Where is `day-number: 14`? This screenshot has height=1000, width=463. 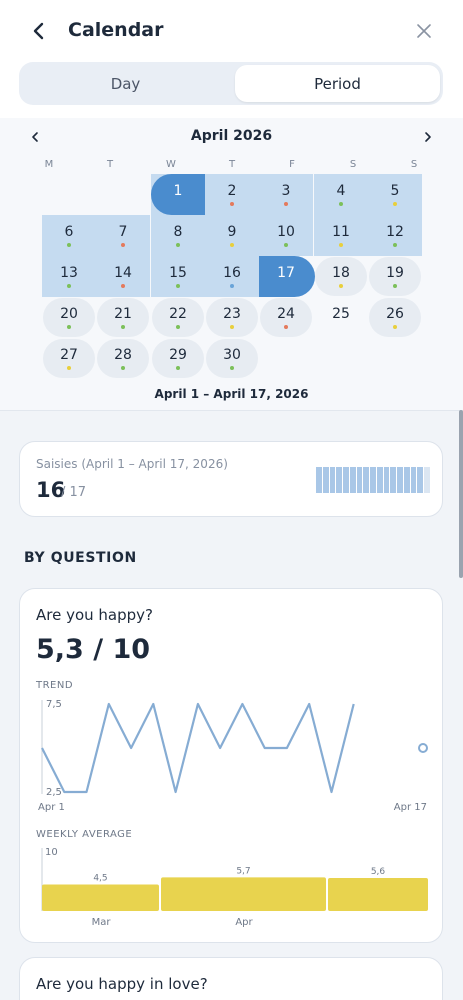
day-number: 14 is located at coordinates (123, 273).